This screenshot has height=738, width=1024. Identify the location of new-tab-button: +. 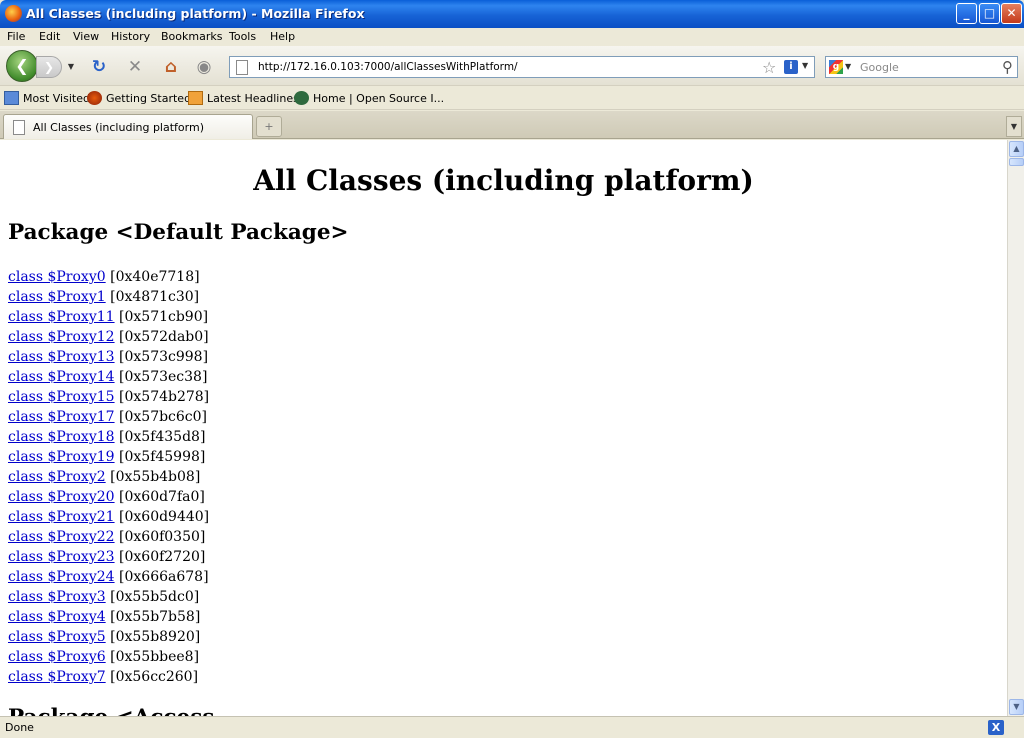
(269, 126).